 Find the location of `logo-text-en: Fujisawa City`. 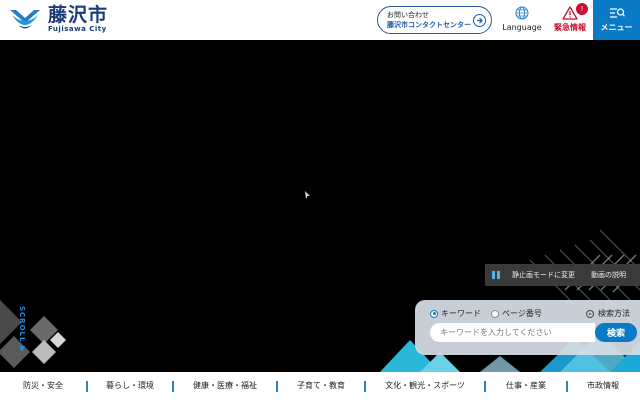

logo-text-en: Fujisawa City is located at coordinates (77, 29).